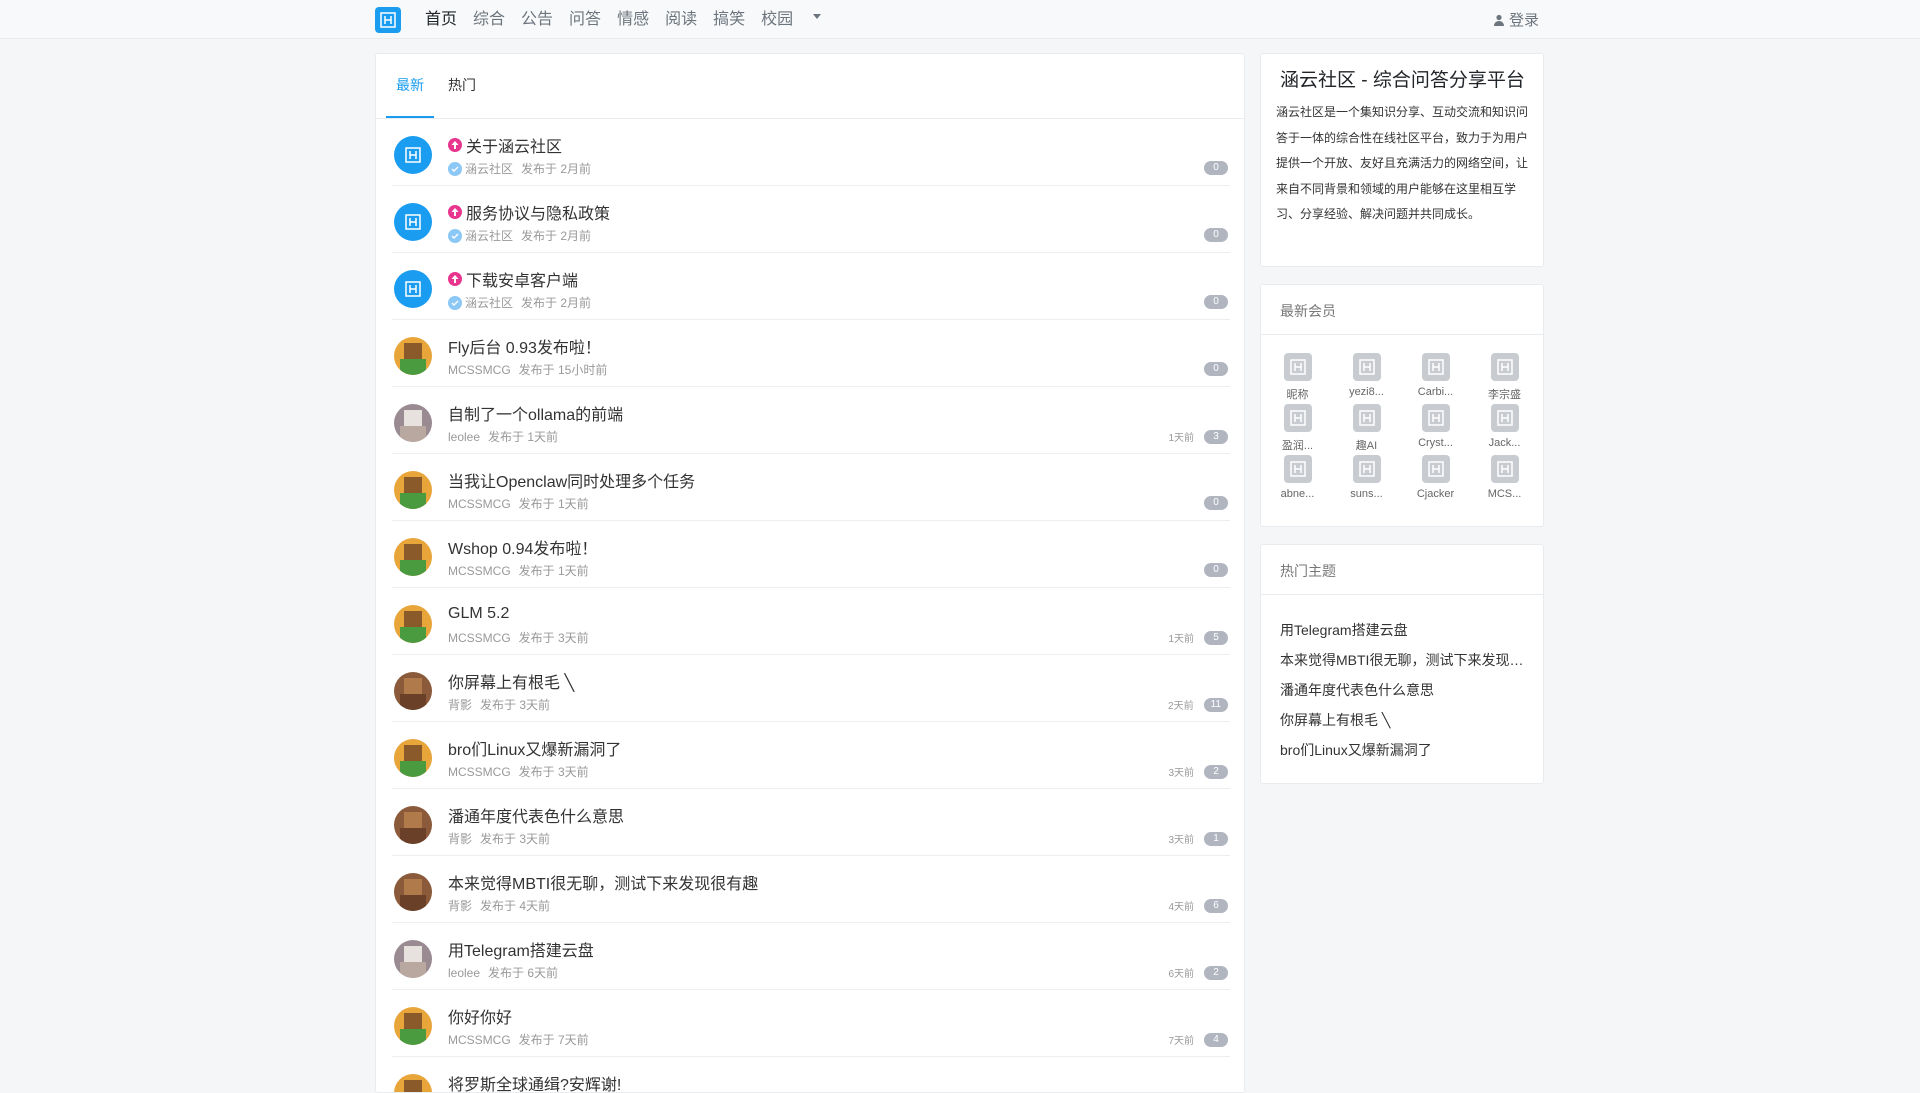  Describe the element at coordinates (537, 19) in the screenshot. I see `nav-item-2: 公告` at that location.